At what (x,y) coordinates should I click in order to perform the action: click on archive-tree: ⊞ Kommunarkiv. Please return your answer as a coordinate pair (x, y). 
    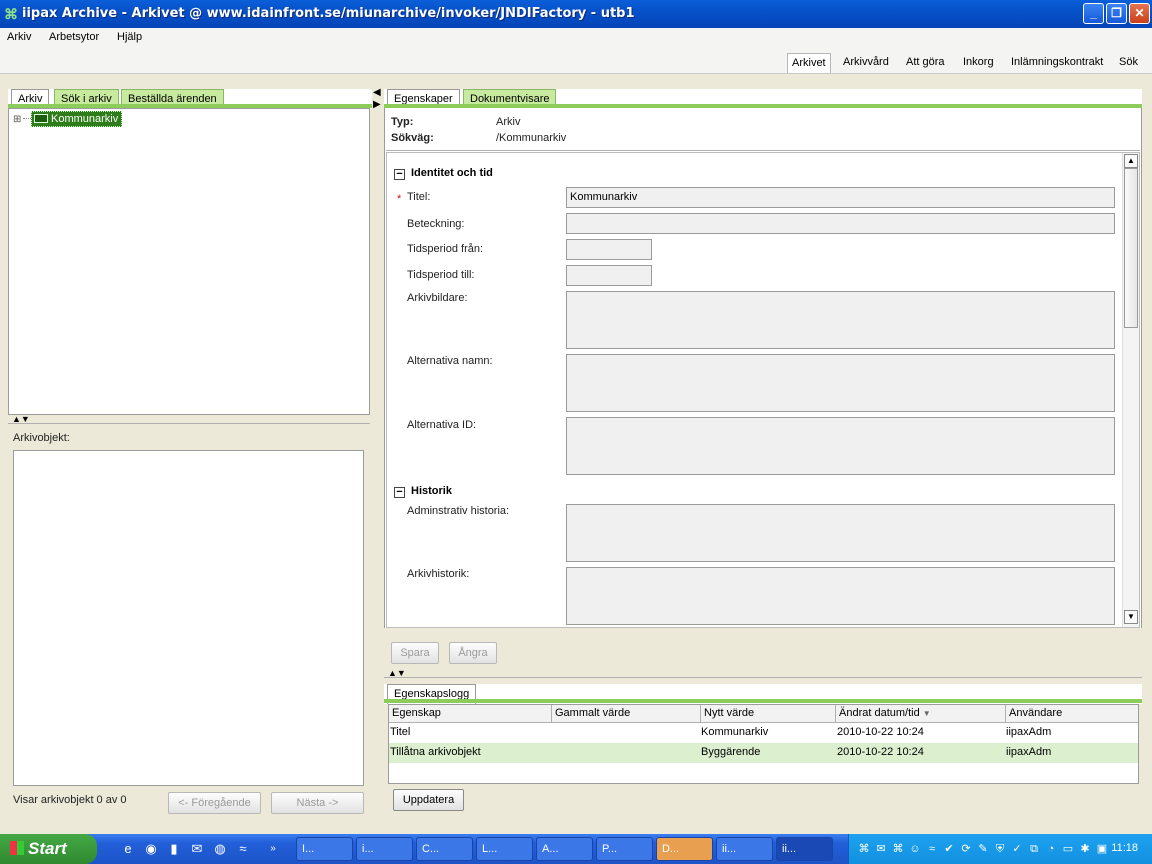
    Looking at the image, I should click on (189, 261).